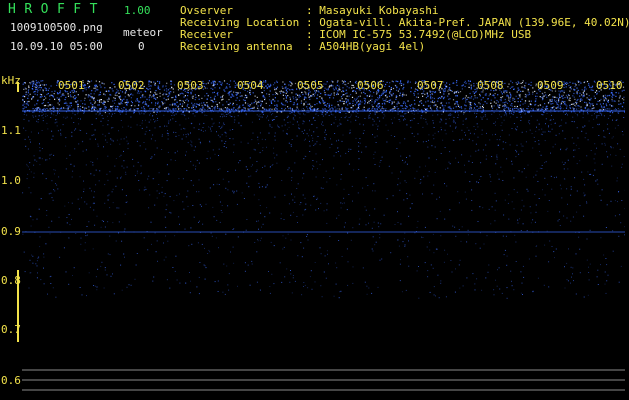 This screenshot has height=400, width=629. I want to click on y-tick-0-9: 0.9, so click(11, 231).